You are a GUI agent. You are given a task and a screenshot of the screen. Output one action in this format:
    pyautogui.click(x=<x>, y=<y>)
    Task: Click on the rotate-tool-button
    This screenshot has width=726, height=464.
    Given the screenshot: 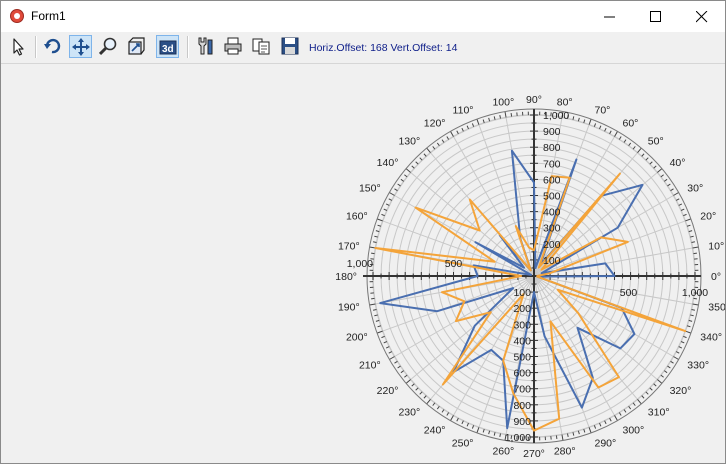 What is the action you would take?
    pyautogui.click(x=52, y=46)
    